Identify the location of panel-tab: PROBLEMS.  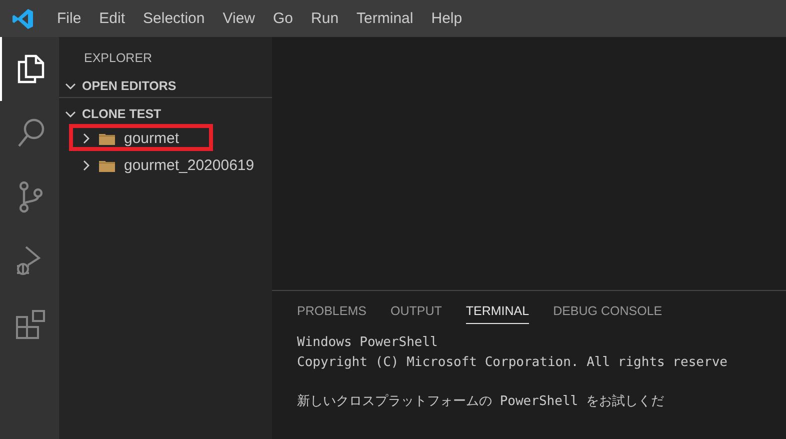
(331, 312).